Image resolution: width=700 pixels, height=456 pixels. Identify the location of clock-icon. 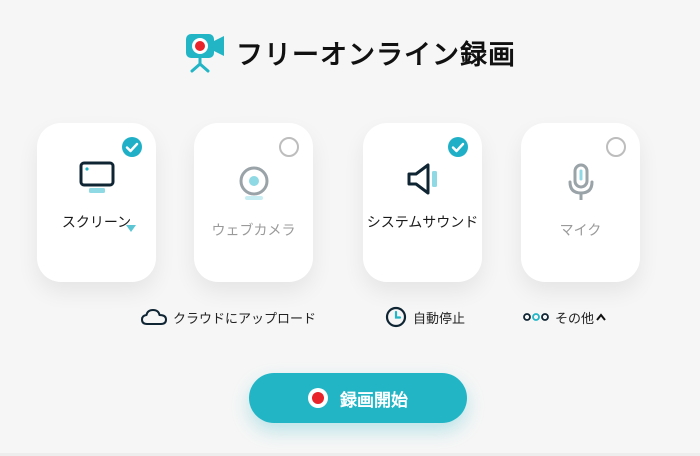
(396, 317).